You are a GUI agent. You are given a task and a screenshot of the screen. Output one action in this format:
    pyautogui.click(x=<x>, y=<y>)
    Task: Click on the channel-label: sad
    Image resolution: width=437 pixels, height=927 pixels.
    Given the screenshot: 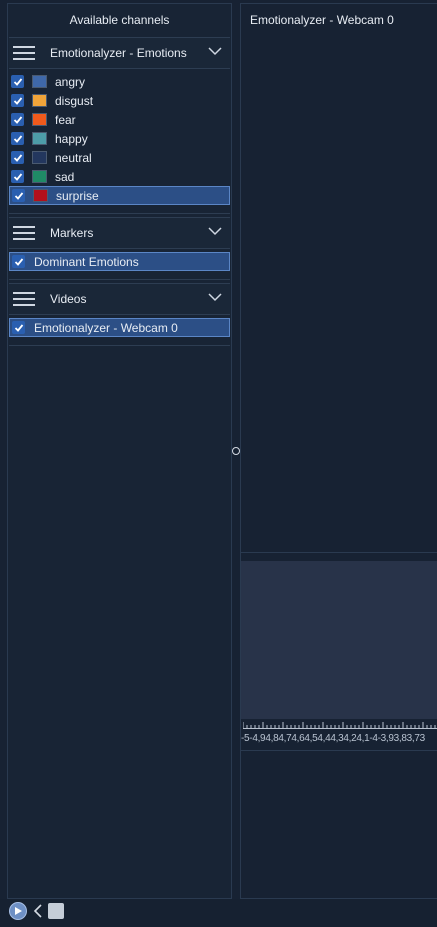 What is the action you would take?
    pyautogui.click(x=65, y=176)
    